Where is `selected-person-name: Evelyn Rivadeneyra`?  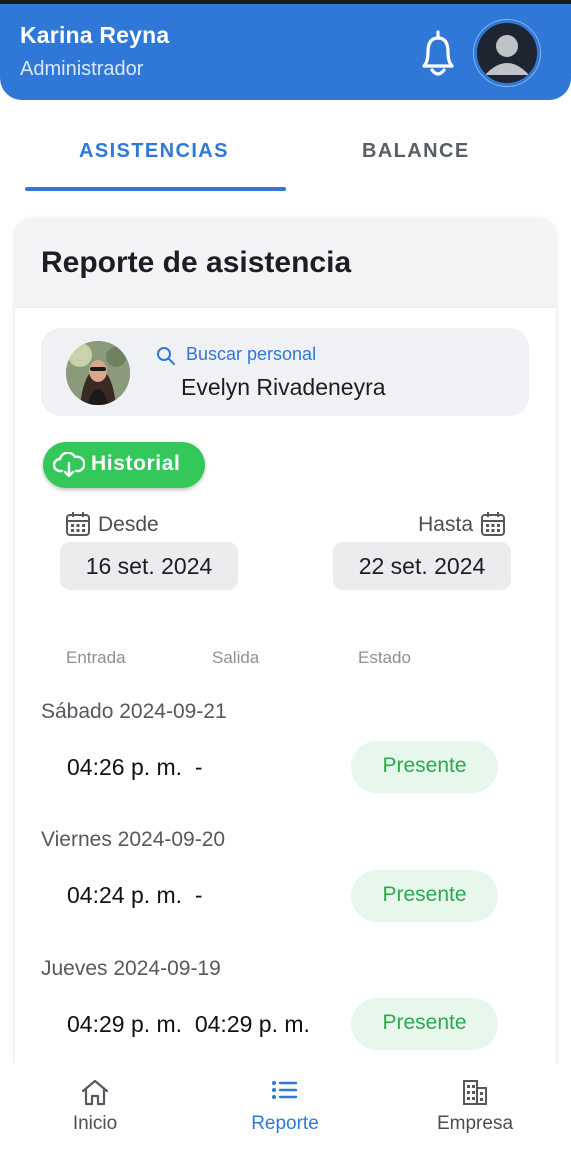 selected-person-name: Evelyn Rivadeneyra is located at coordinates (283, 387).